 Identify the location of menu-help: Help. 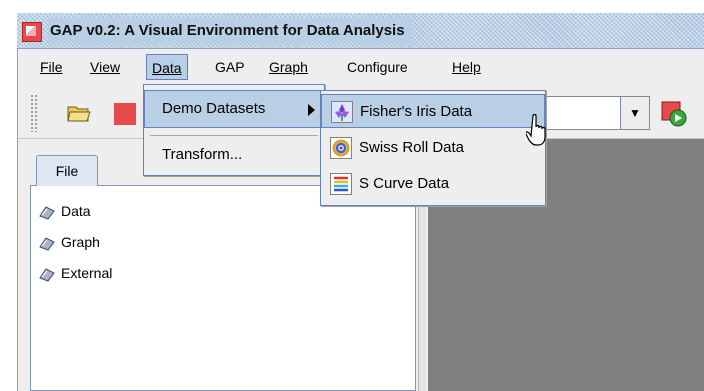
(466, 67).